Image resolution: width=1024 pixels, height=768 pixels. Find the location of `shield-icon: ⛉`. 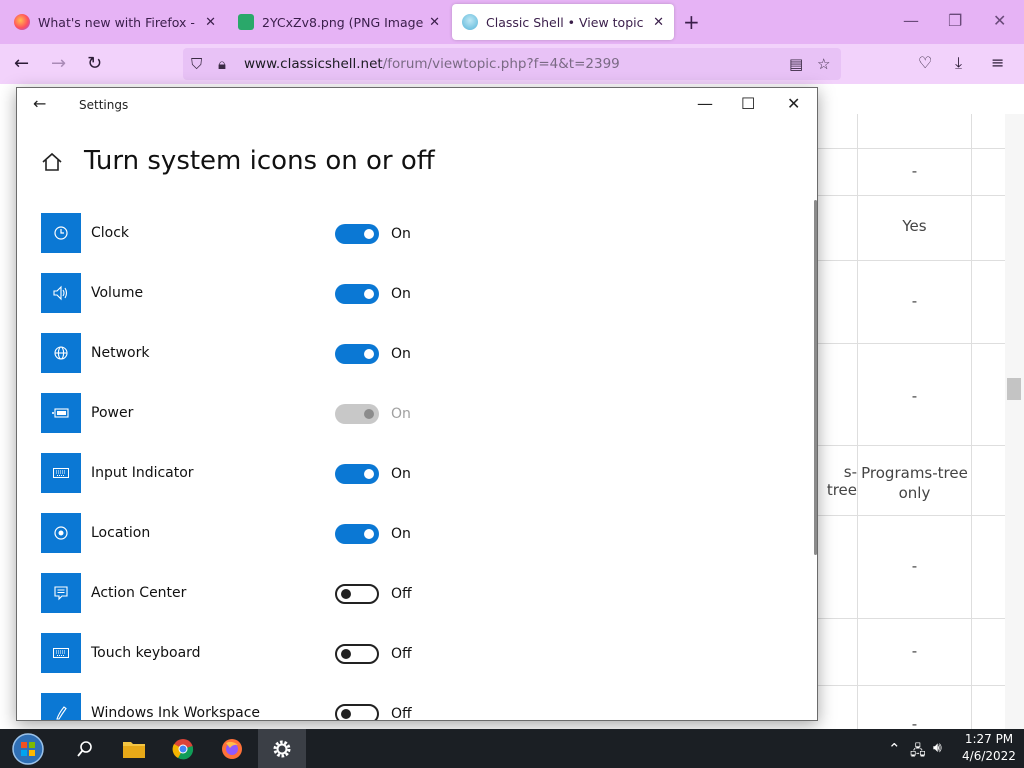

shield-icon: ⛉ is located at coordinates (196, 64).